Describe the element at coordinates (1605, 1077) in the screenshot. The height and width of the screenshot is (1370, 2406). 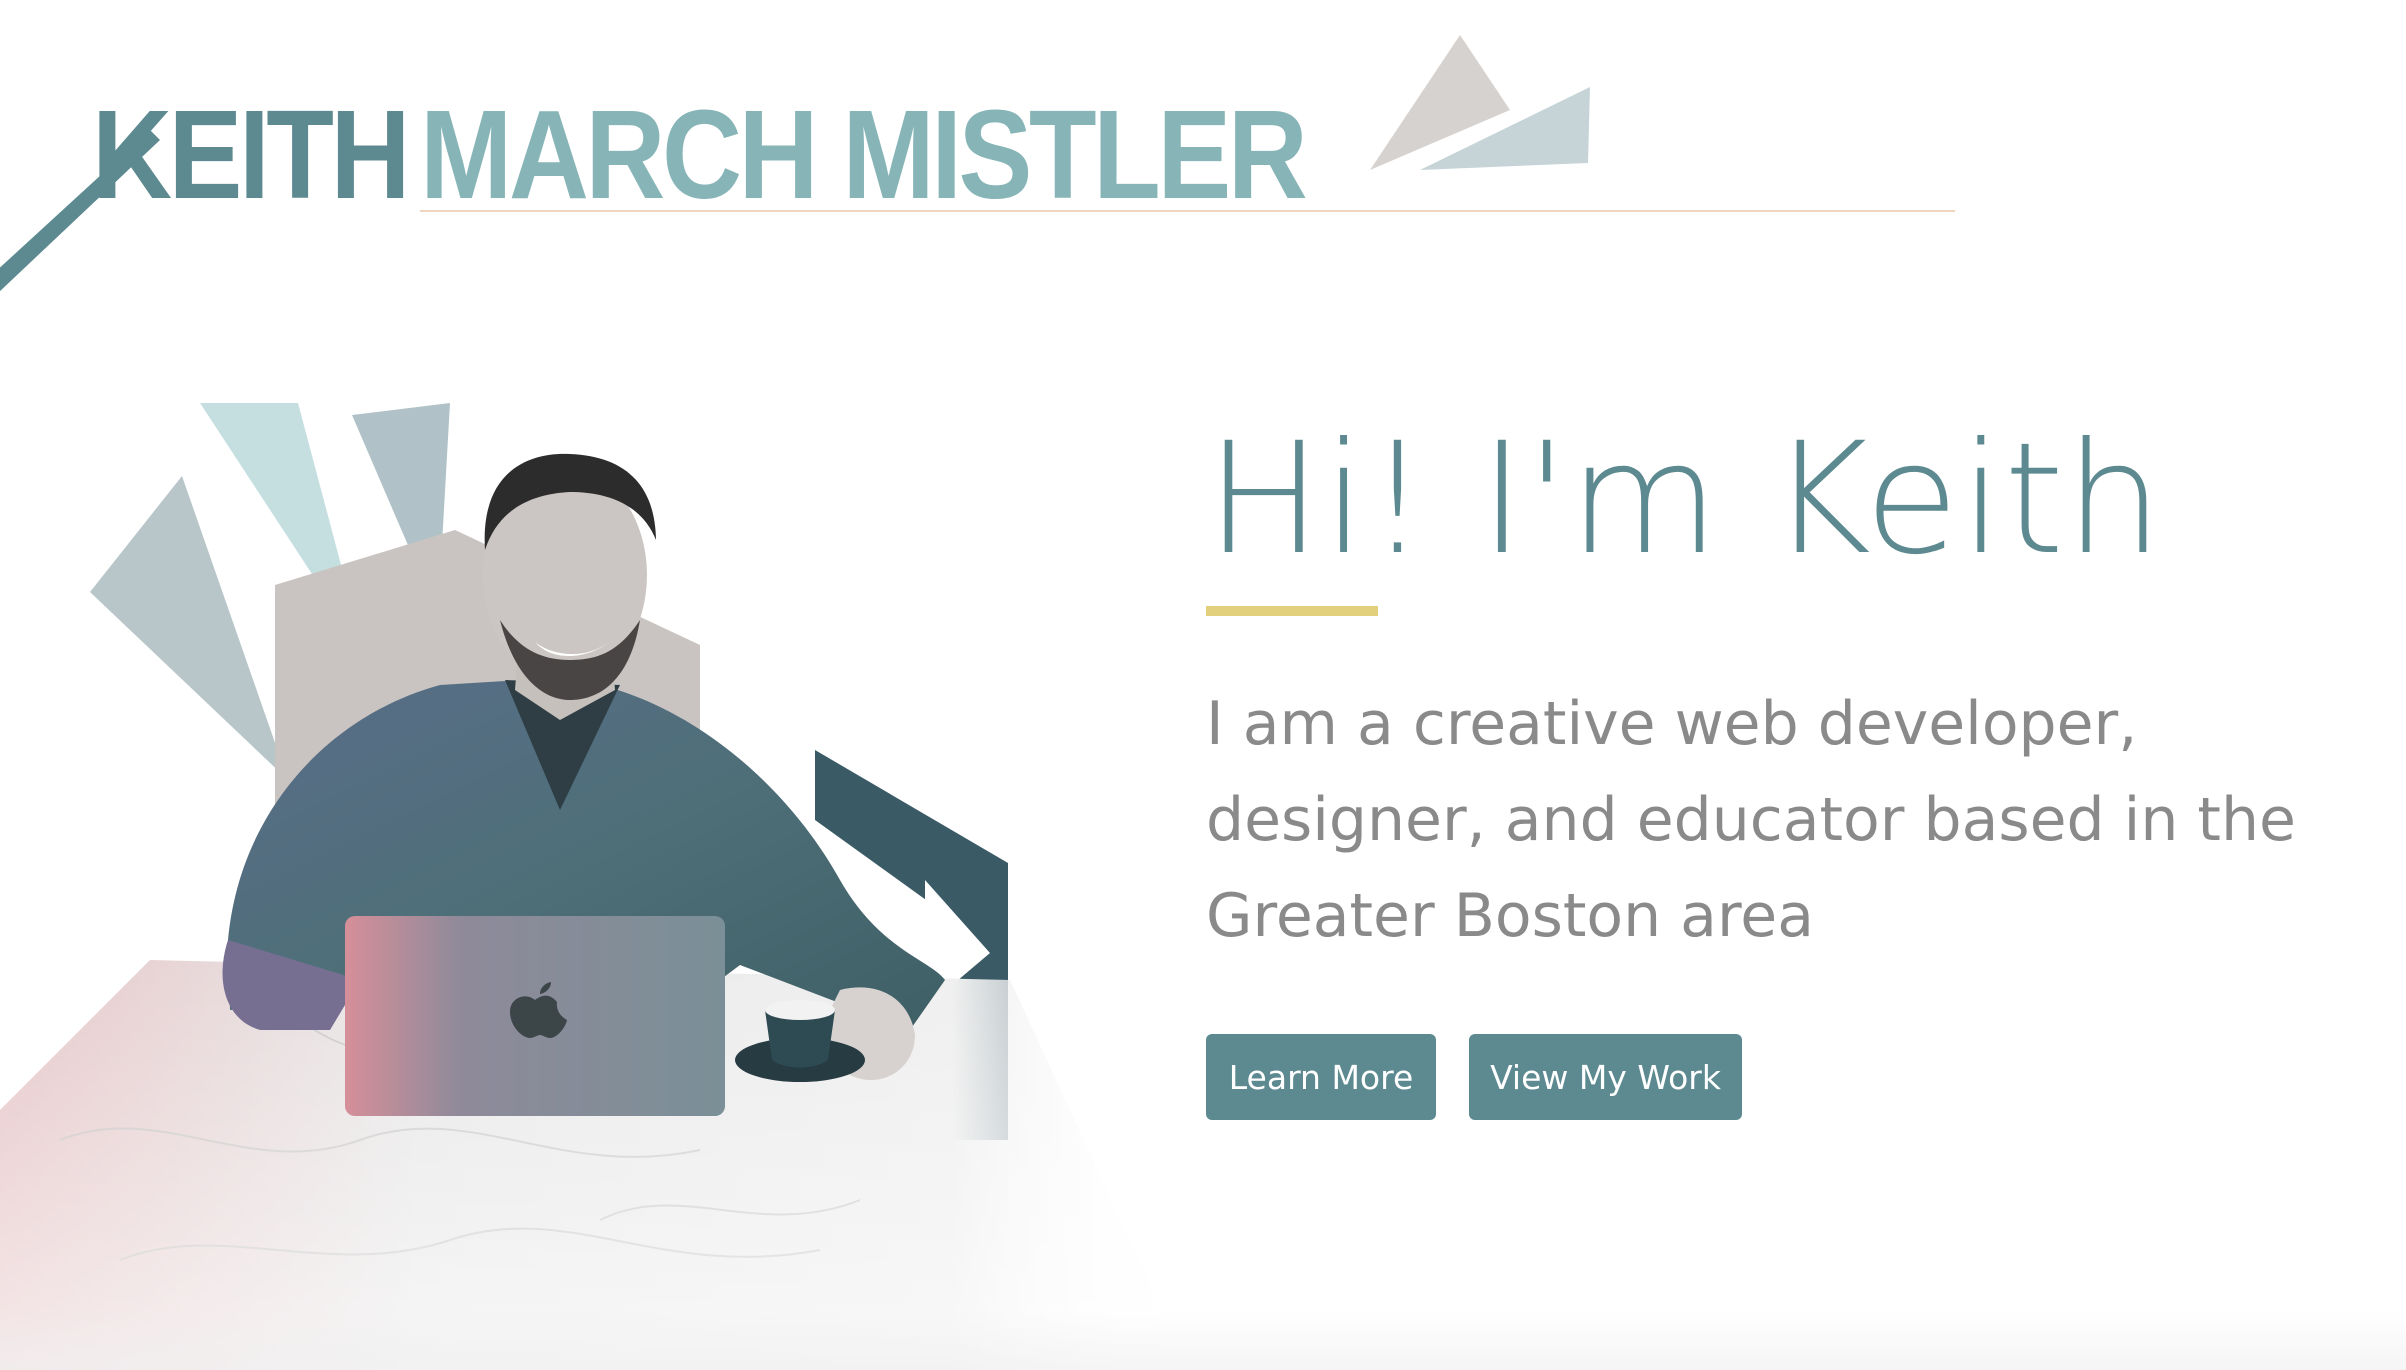
I see `view-my-work-button: View My Work` at that location.